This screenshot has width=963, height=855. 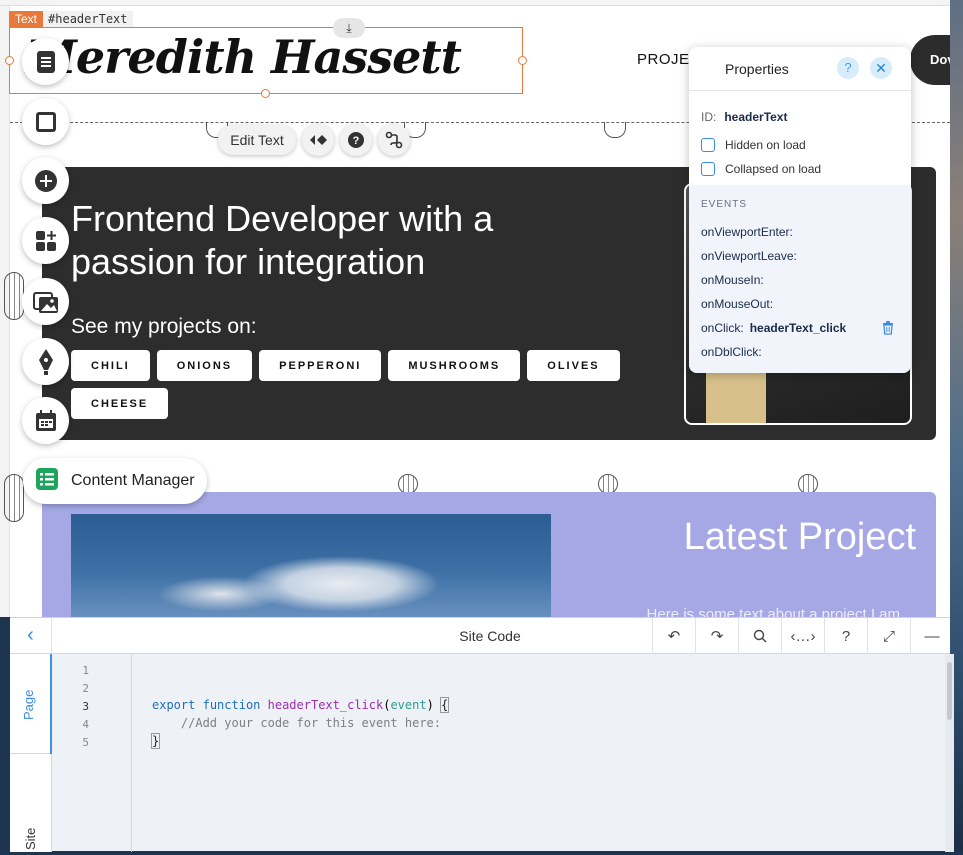 What do you see at coordinates (318, 140) in the screenshot?
I see `animation-icon` at bounding box center [318, 140].